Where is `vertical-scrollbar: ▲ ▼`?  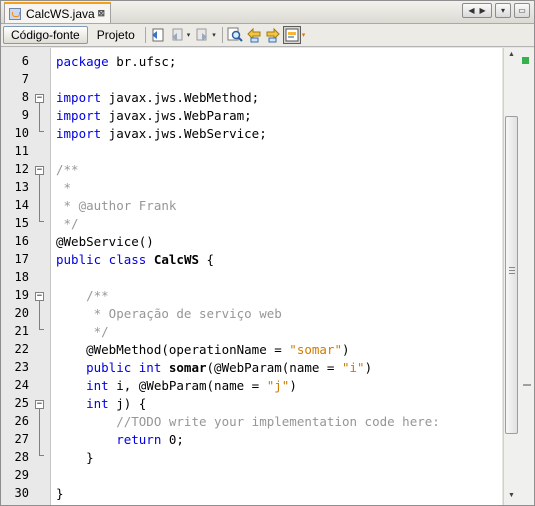
vertical-scrollbar: ▲ ▼ is located at coordinates (511, 276).